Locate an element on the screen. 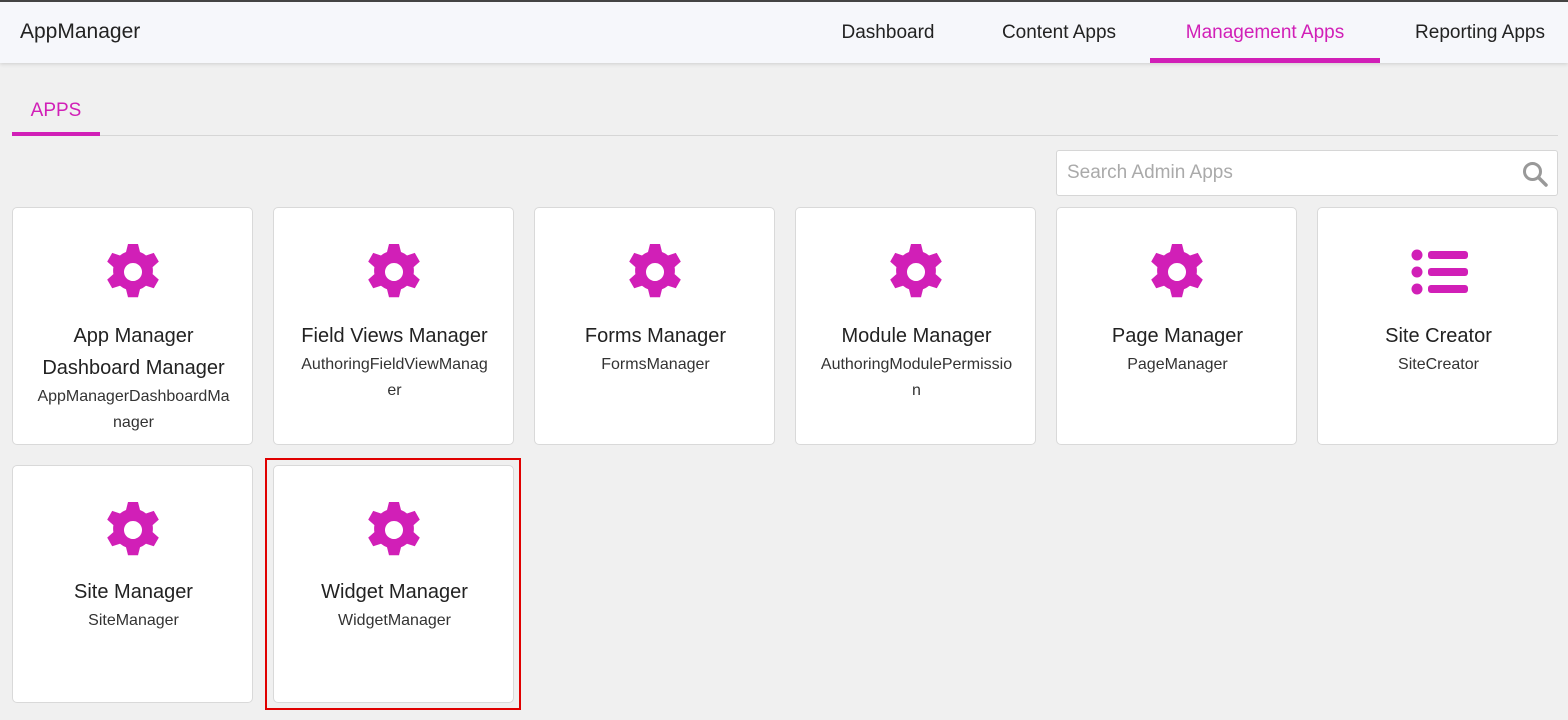 This screenshot has width=1568, height=720. tab-bar: APPS is located at coordinates (785, 112).